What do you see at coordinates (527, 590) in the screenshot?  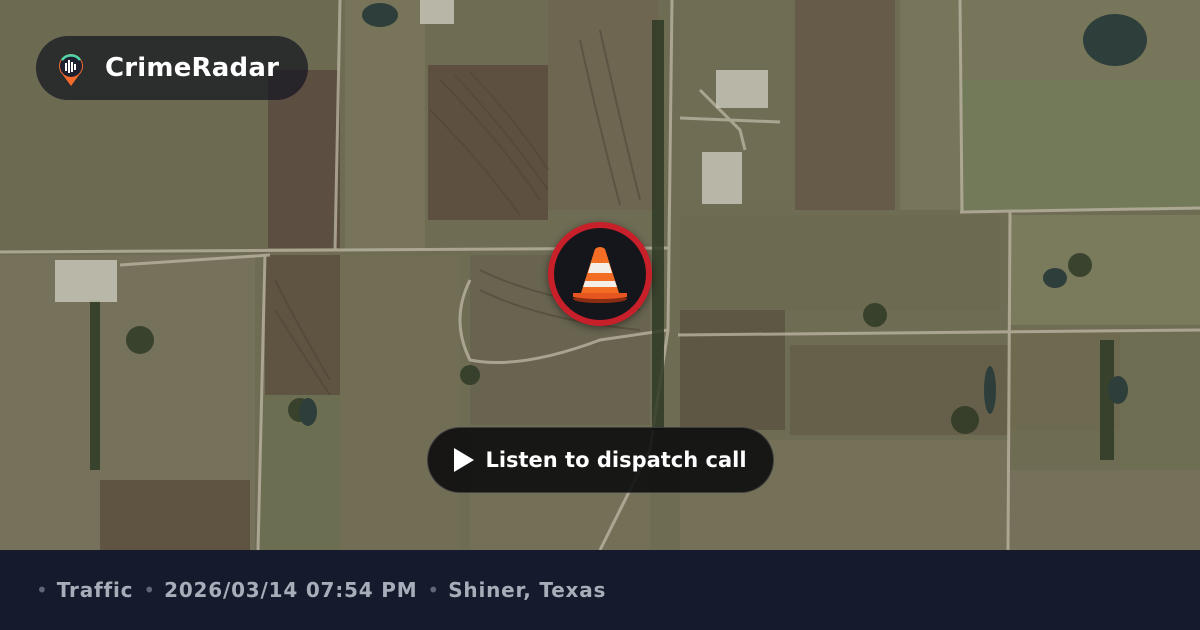 I see `incident-location: Shiner, Texas` at bounding box center [527, 590].